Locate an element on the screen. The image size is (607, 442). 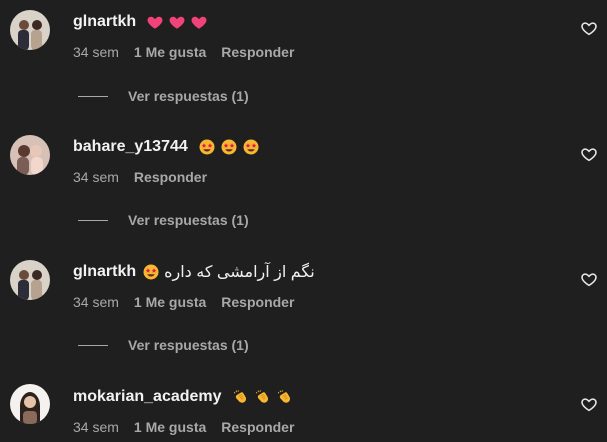
comment-header: glnartkh نگم از آرامشی که داره is located at coordinates (194, 272).